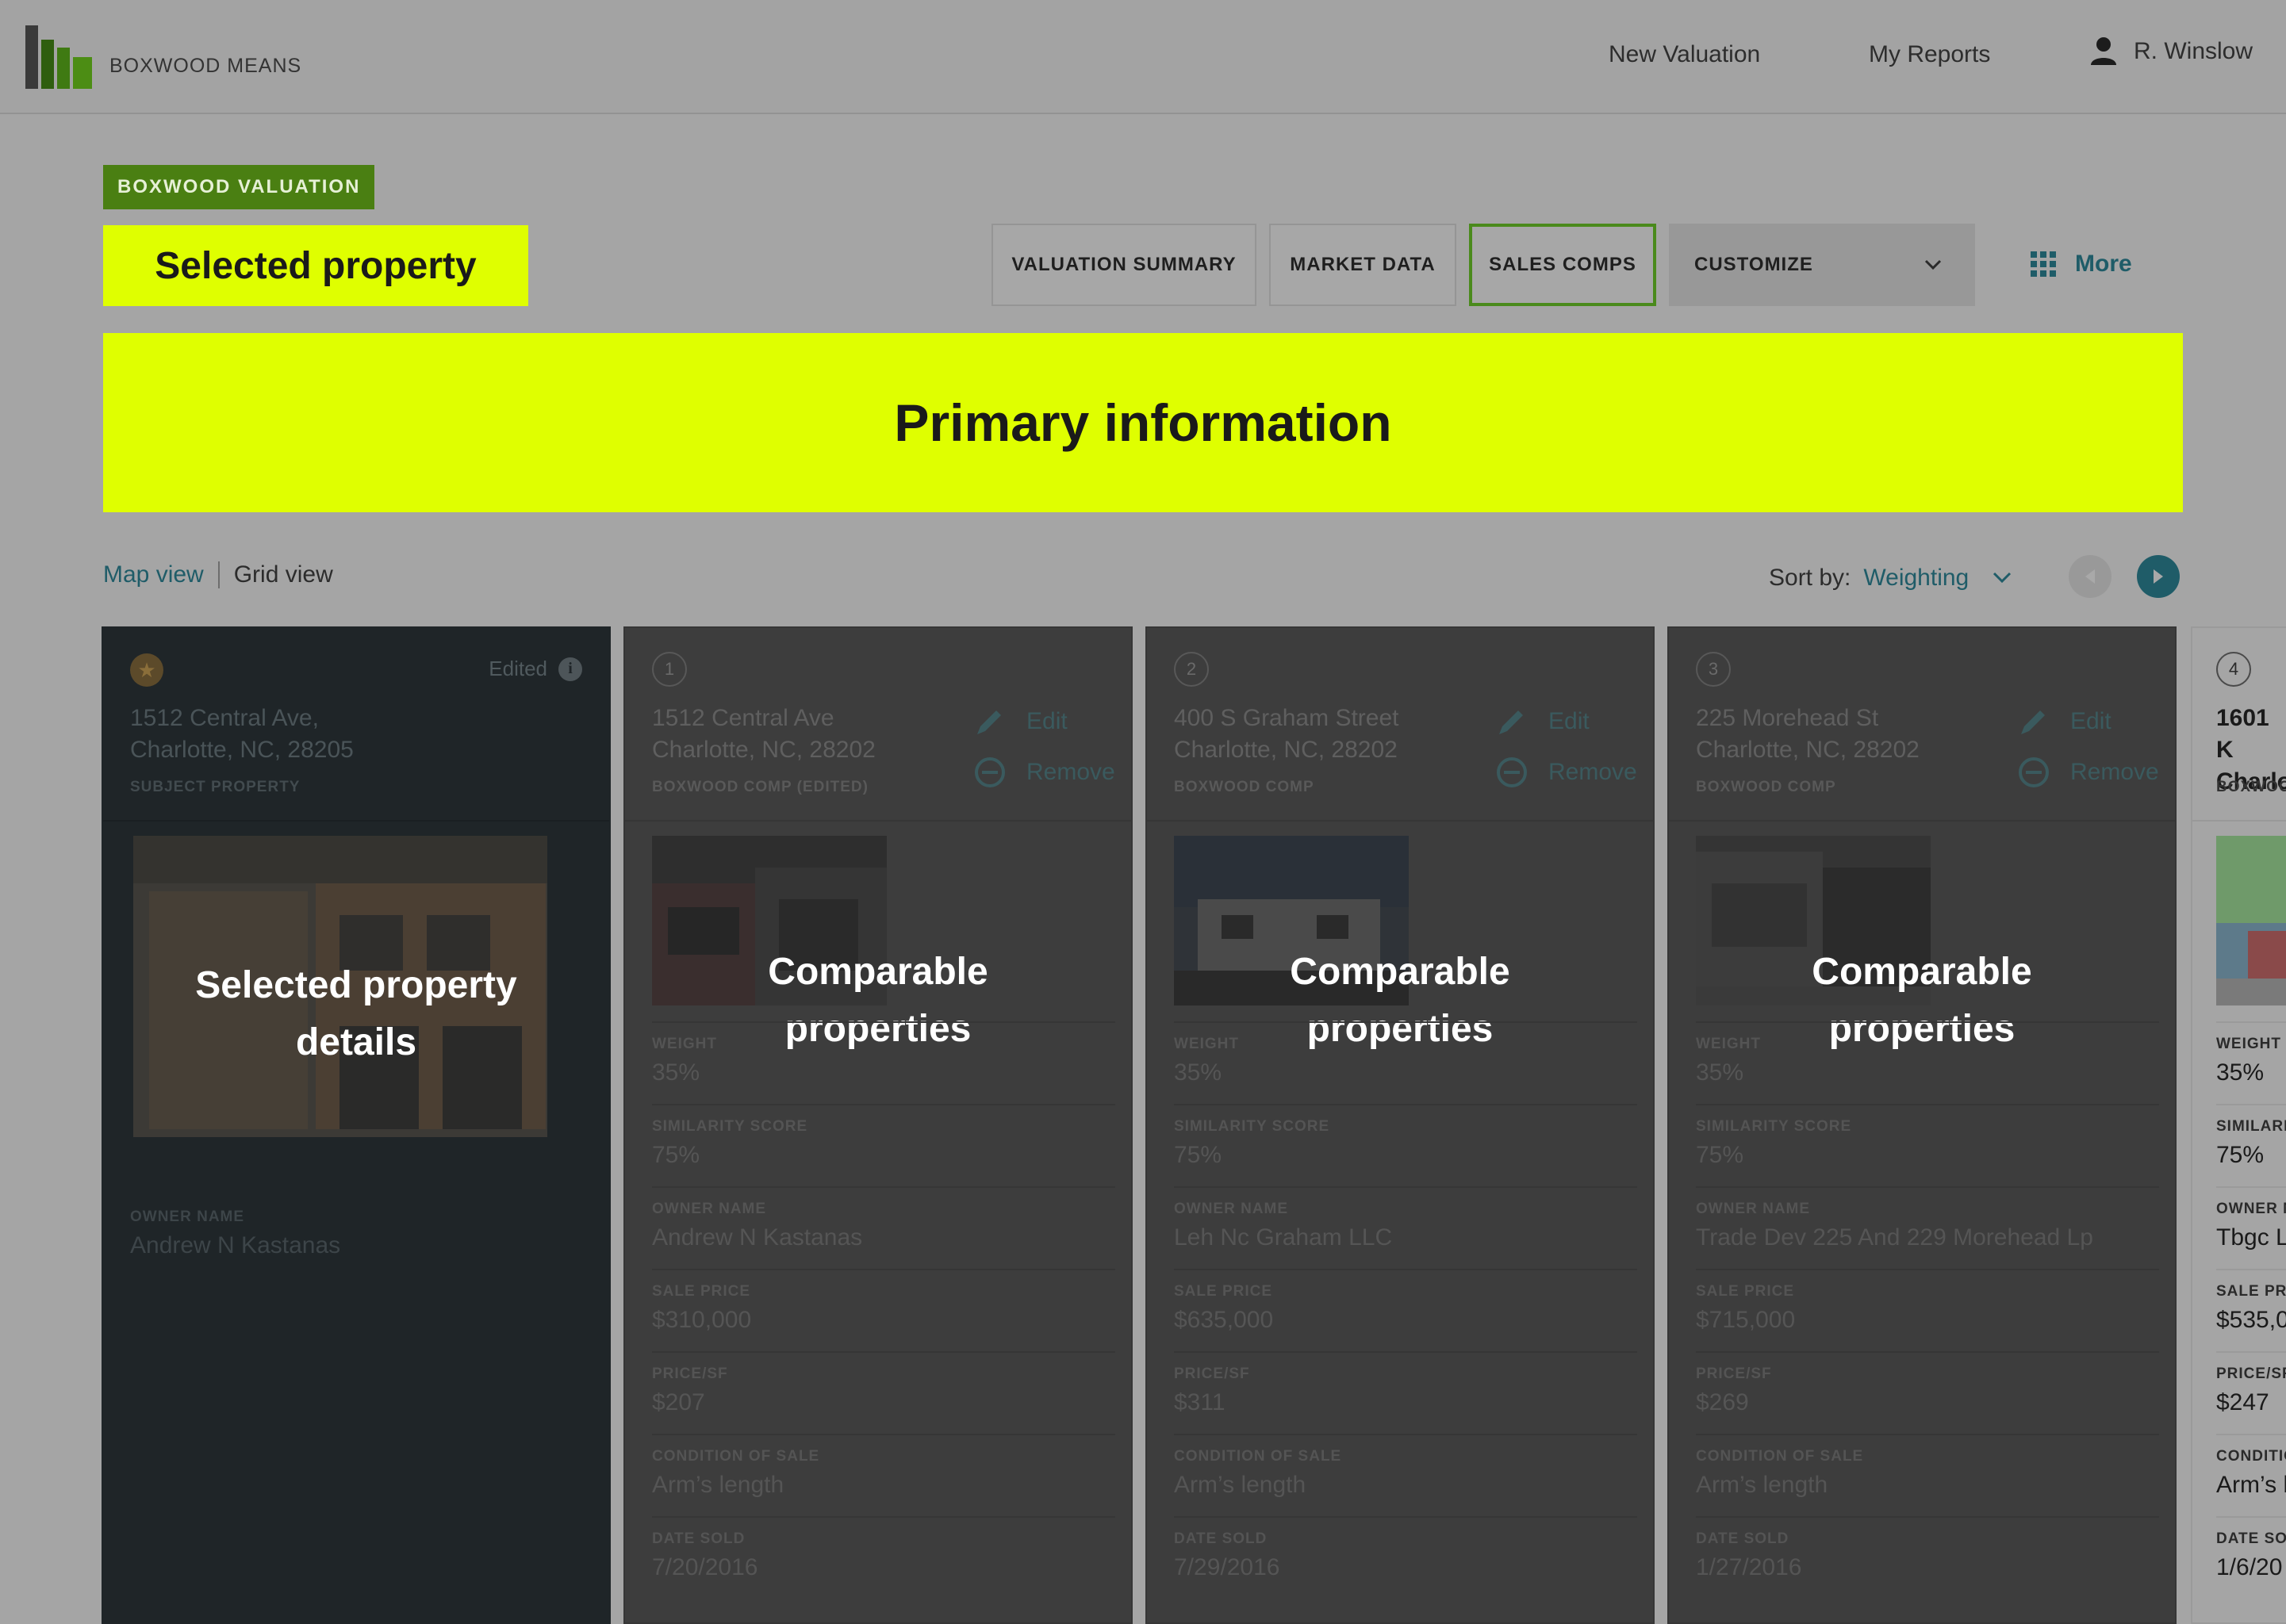  What do you see at coordinates (1199, 1402) in the screenshot?
I see `field-value: $311` at bounding box center [1199, 1402].